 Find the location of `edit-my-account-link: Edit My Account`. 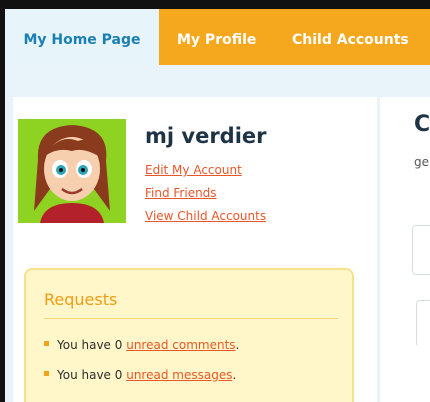

edit-my-account-link: Edit My Account is located at coordinates (193, 170).